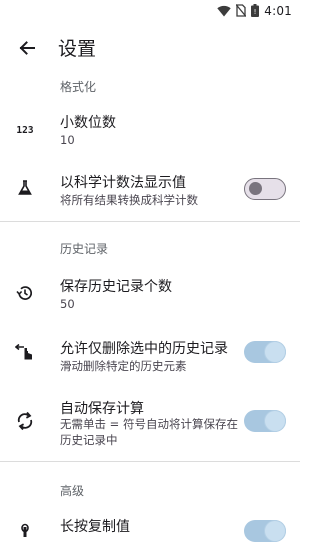 The width and height of the screenshot is (320, 548). I want to click on long-press-toggle, so click(265, 531).